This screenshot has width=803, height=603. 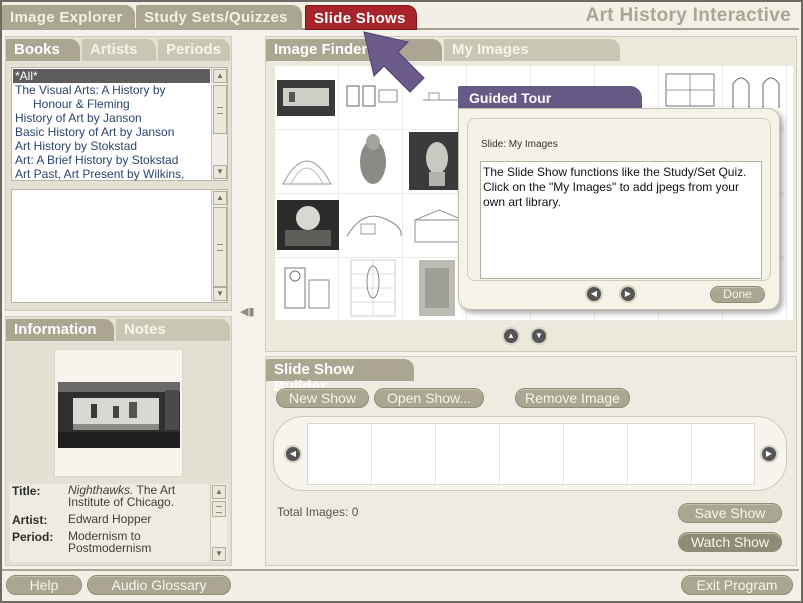 I want to click on tab-information: Information, so click(x=60, y=330).